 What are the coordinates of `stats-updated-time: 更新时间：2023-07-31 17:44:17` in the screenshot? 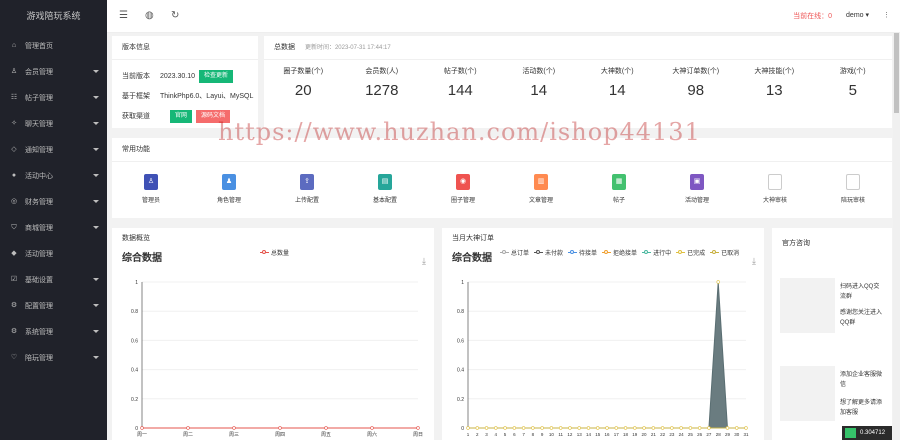 It's located at (347, 48).